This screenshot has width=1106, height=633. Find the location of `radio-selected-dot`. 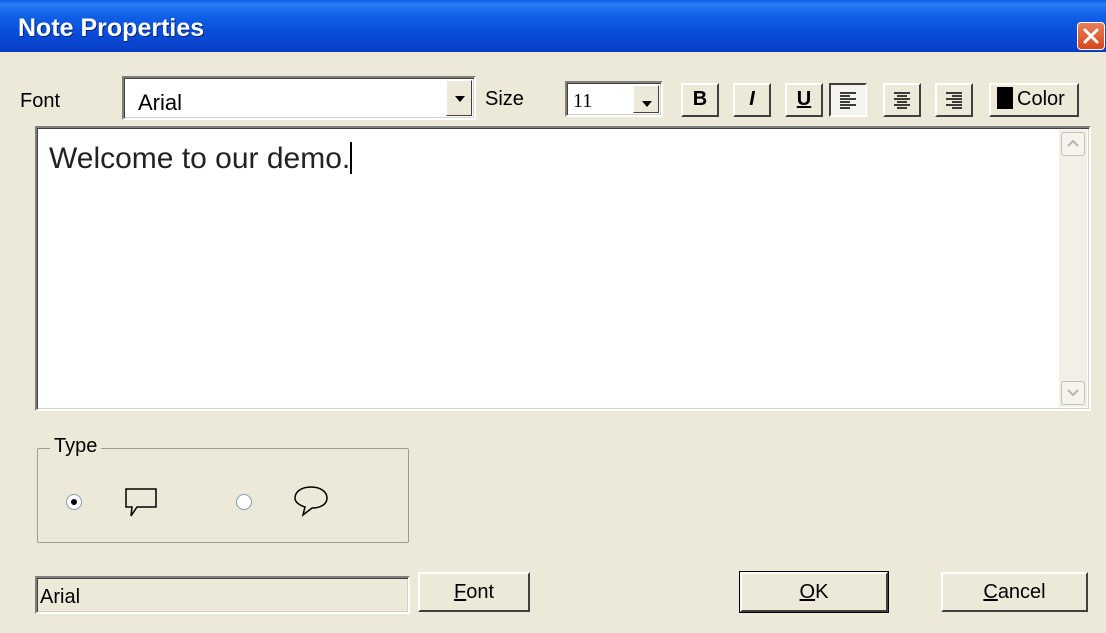

radio-selected-dot is located at coordinates (74, 502).